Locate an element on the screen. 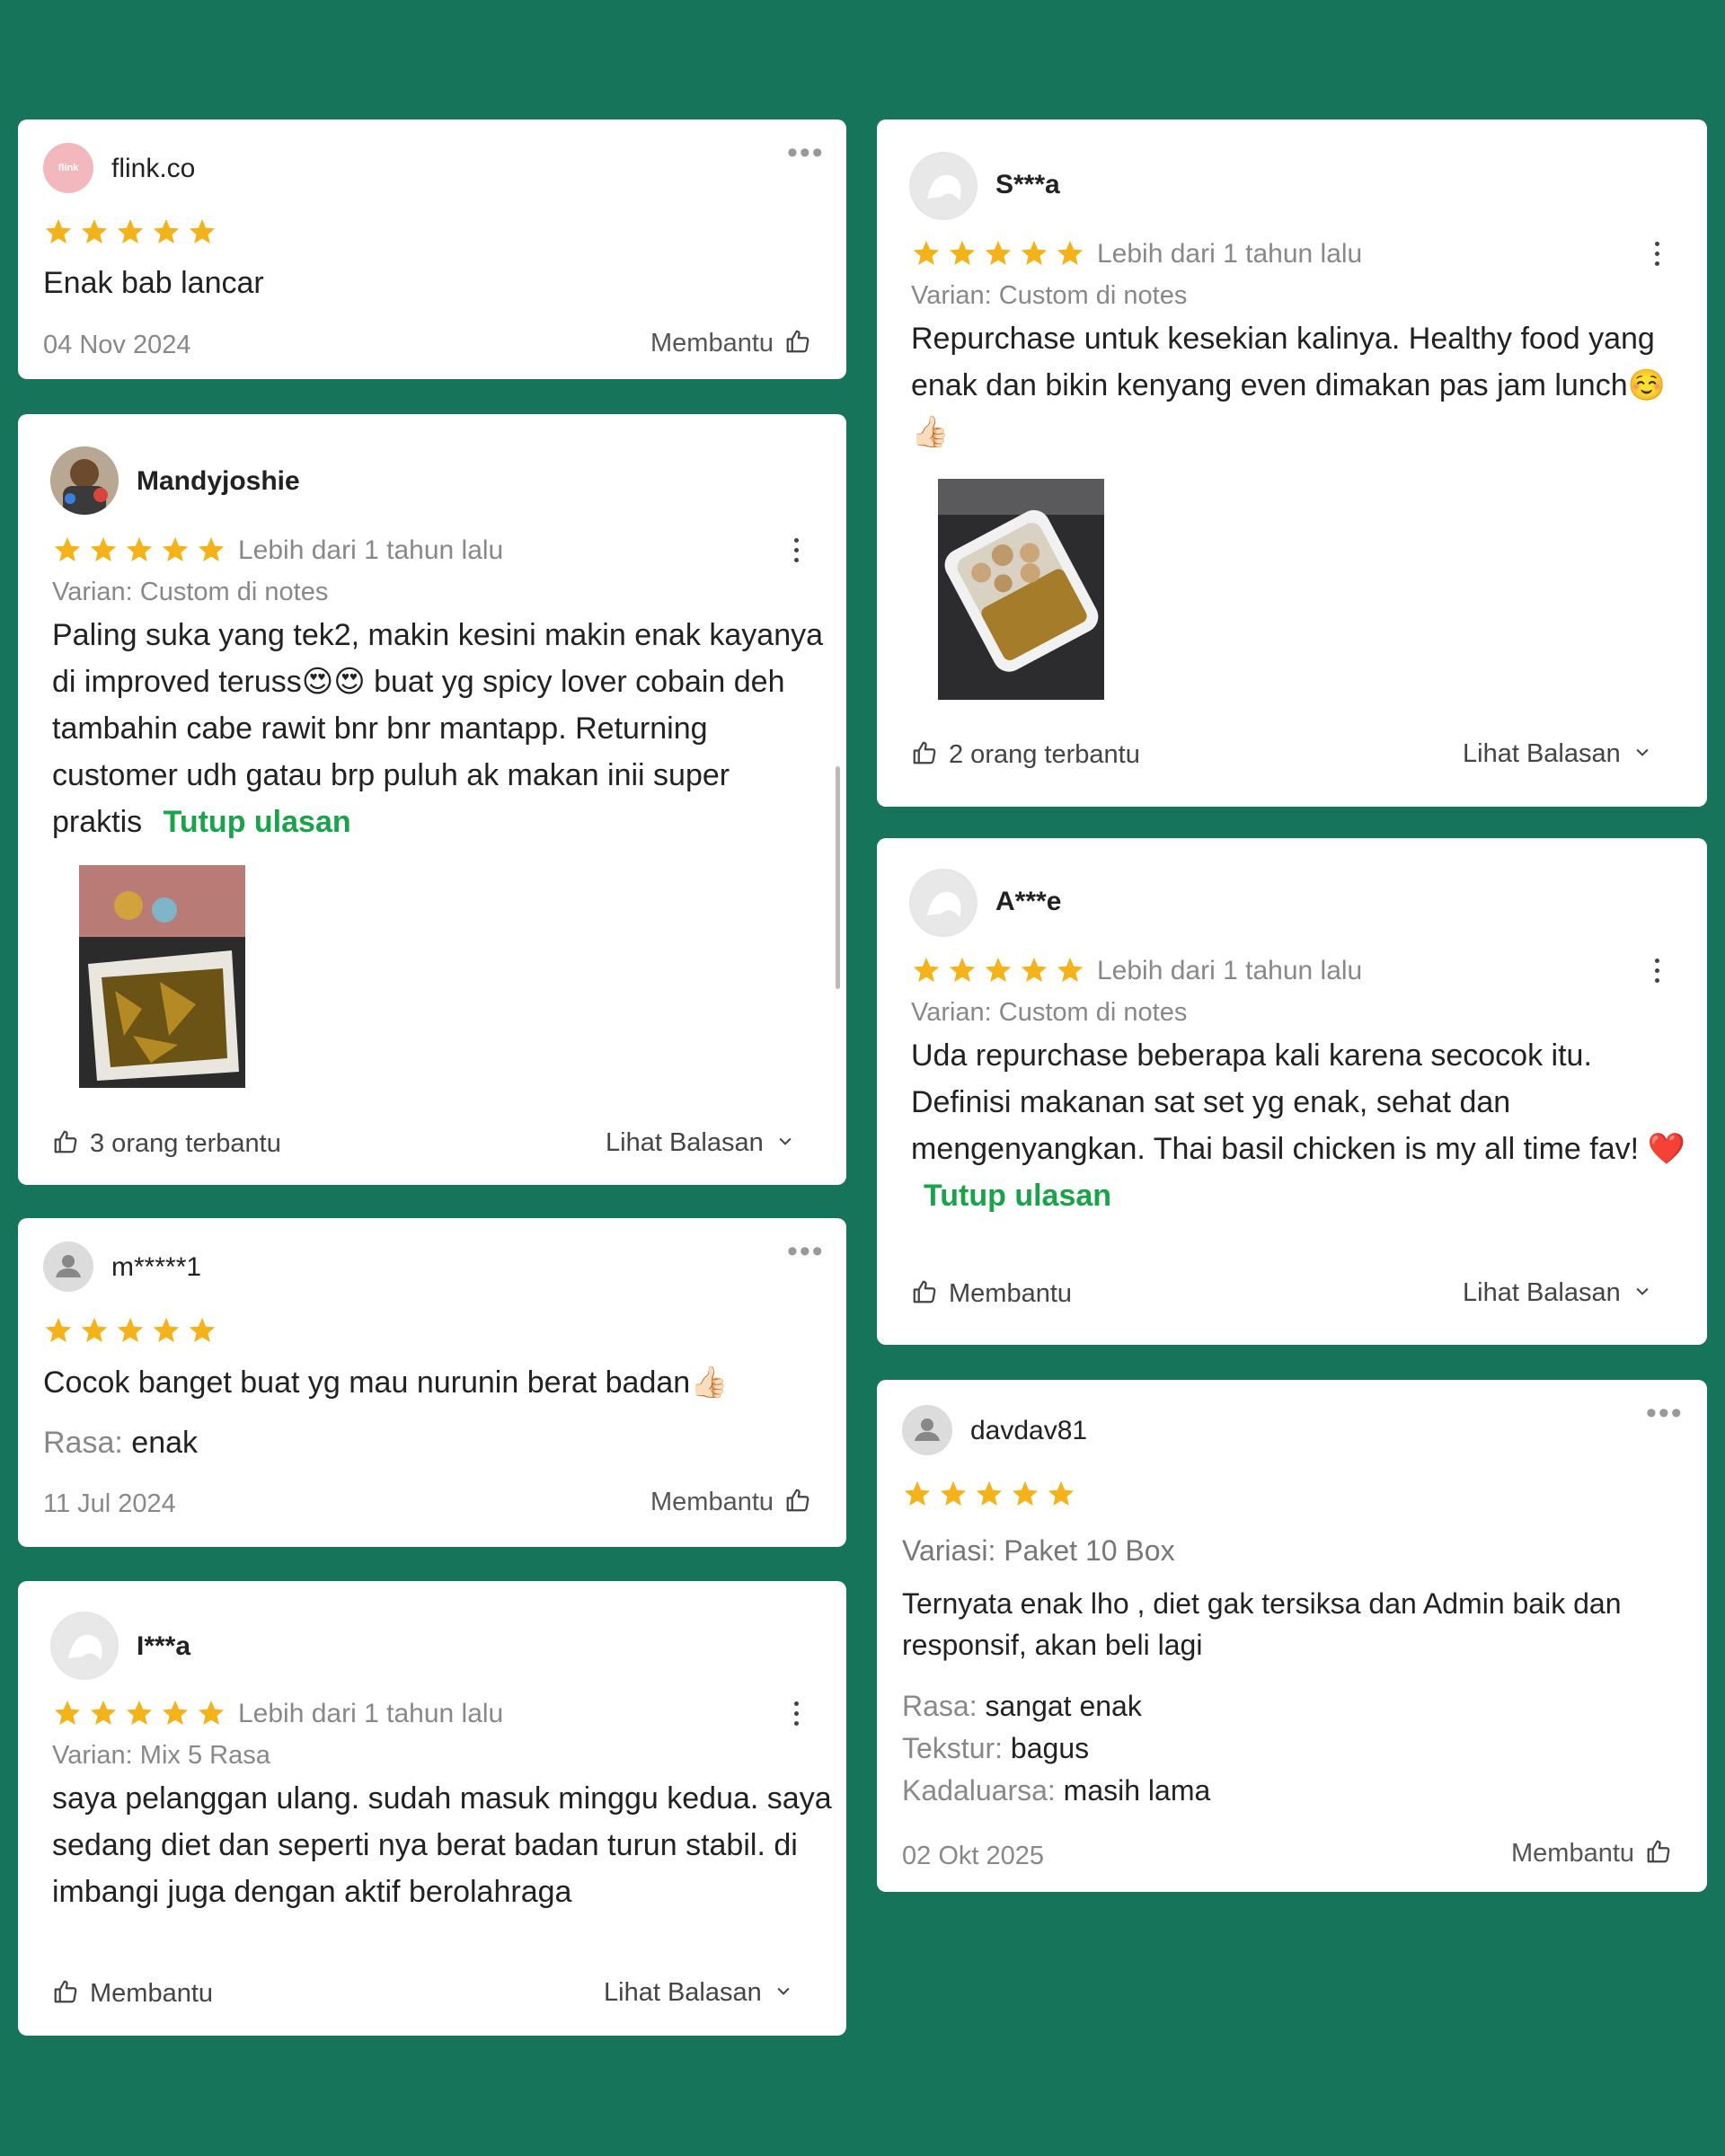  reviewer-name: flink.co is located at coordinates (153, 169).